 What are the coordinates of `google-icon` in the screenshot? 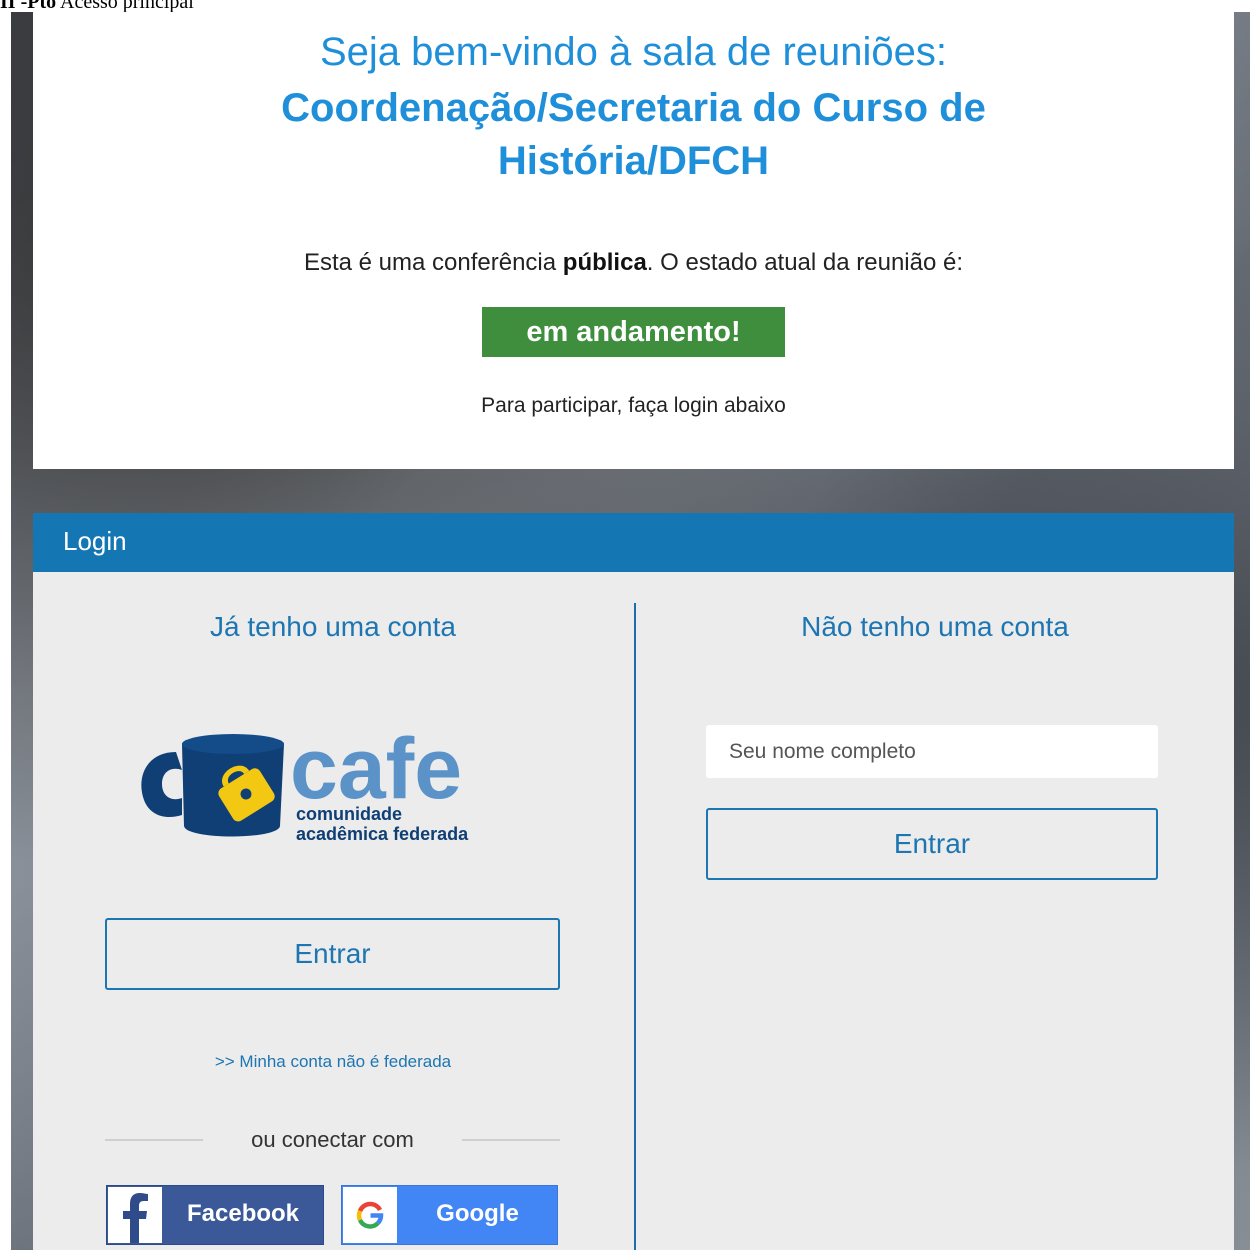 It's located at (370, 1215).